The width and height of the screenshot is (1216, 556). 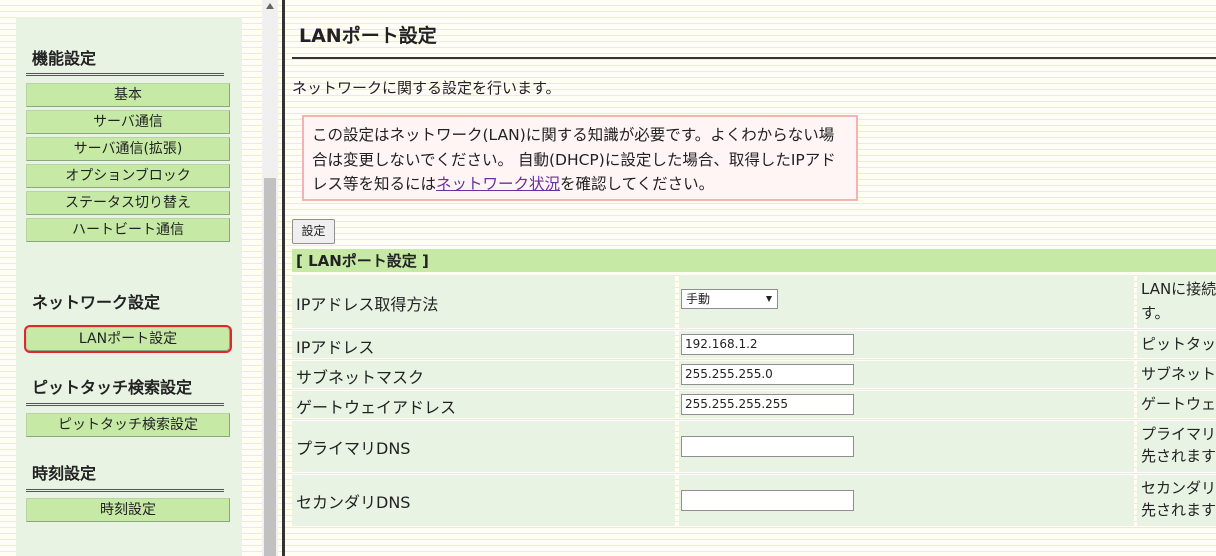 I want to click on secondary-dns-desc-line2: 先されます, so click(x=1178, y=510).